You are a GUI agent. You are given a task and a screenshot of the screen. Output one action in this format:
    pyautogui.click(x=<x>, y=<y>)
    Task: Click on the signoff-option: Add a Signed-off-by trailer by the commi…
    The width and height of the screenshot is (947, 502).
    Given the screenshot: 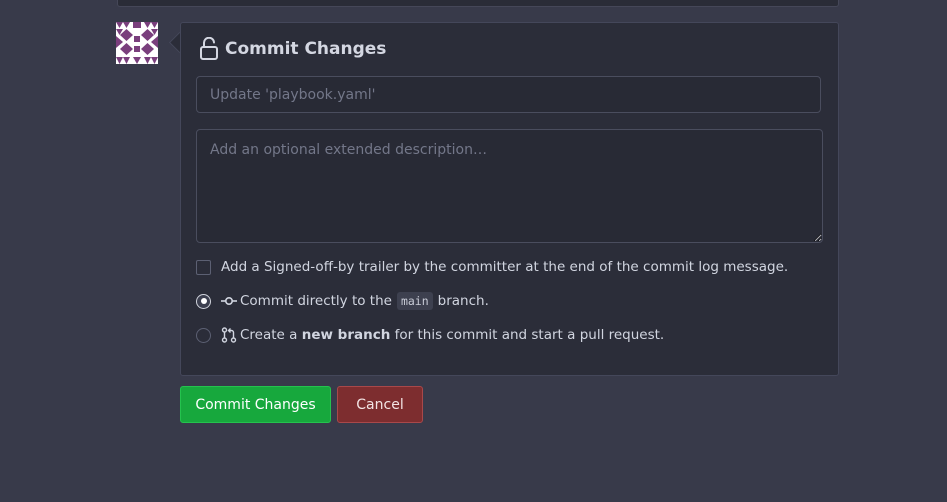 What is the action you would take?
    pyautogui.click(x=492, y=267)
    